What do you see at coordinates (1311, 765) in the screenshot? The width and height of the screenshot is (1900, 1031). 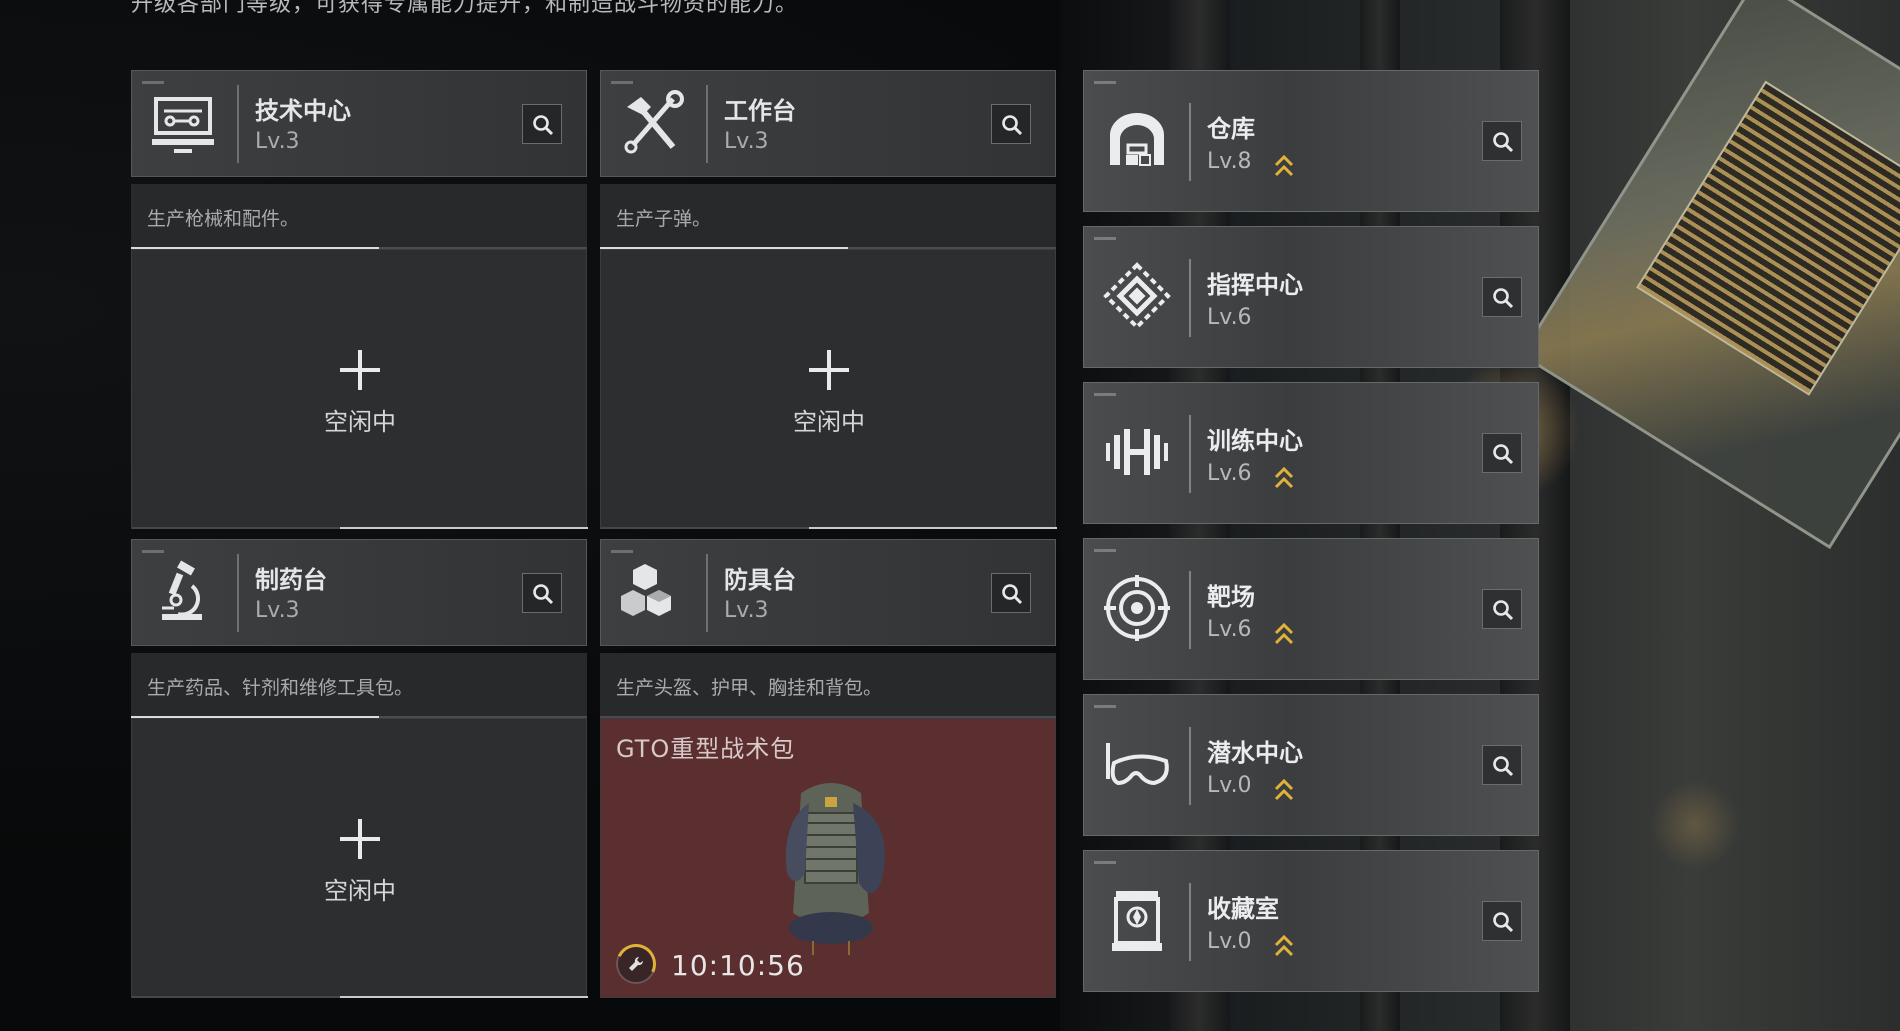 I see `facility-diving-center: 潜水中心 Lv.0` at bounding box center [1311, 765].